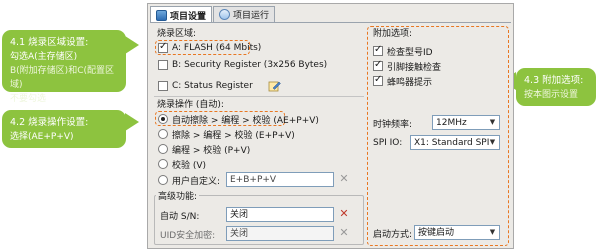 This screenshot has height=252, width=599. I want to click on burn-op-label: 烧录操作 (自动):, so click(190, 103).